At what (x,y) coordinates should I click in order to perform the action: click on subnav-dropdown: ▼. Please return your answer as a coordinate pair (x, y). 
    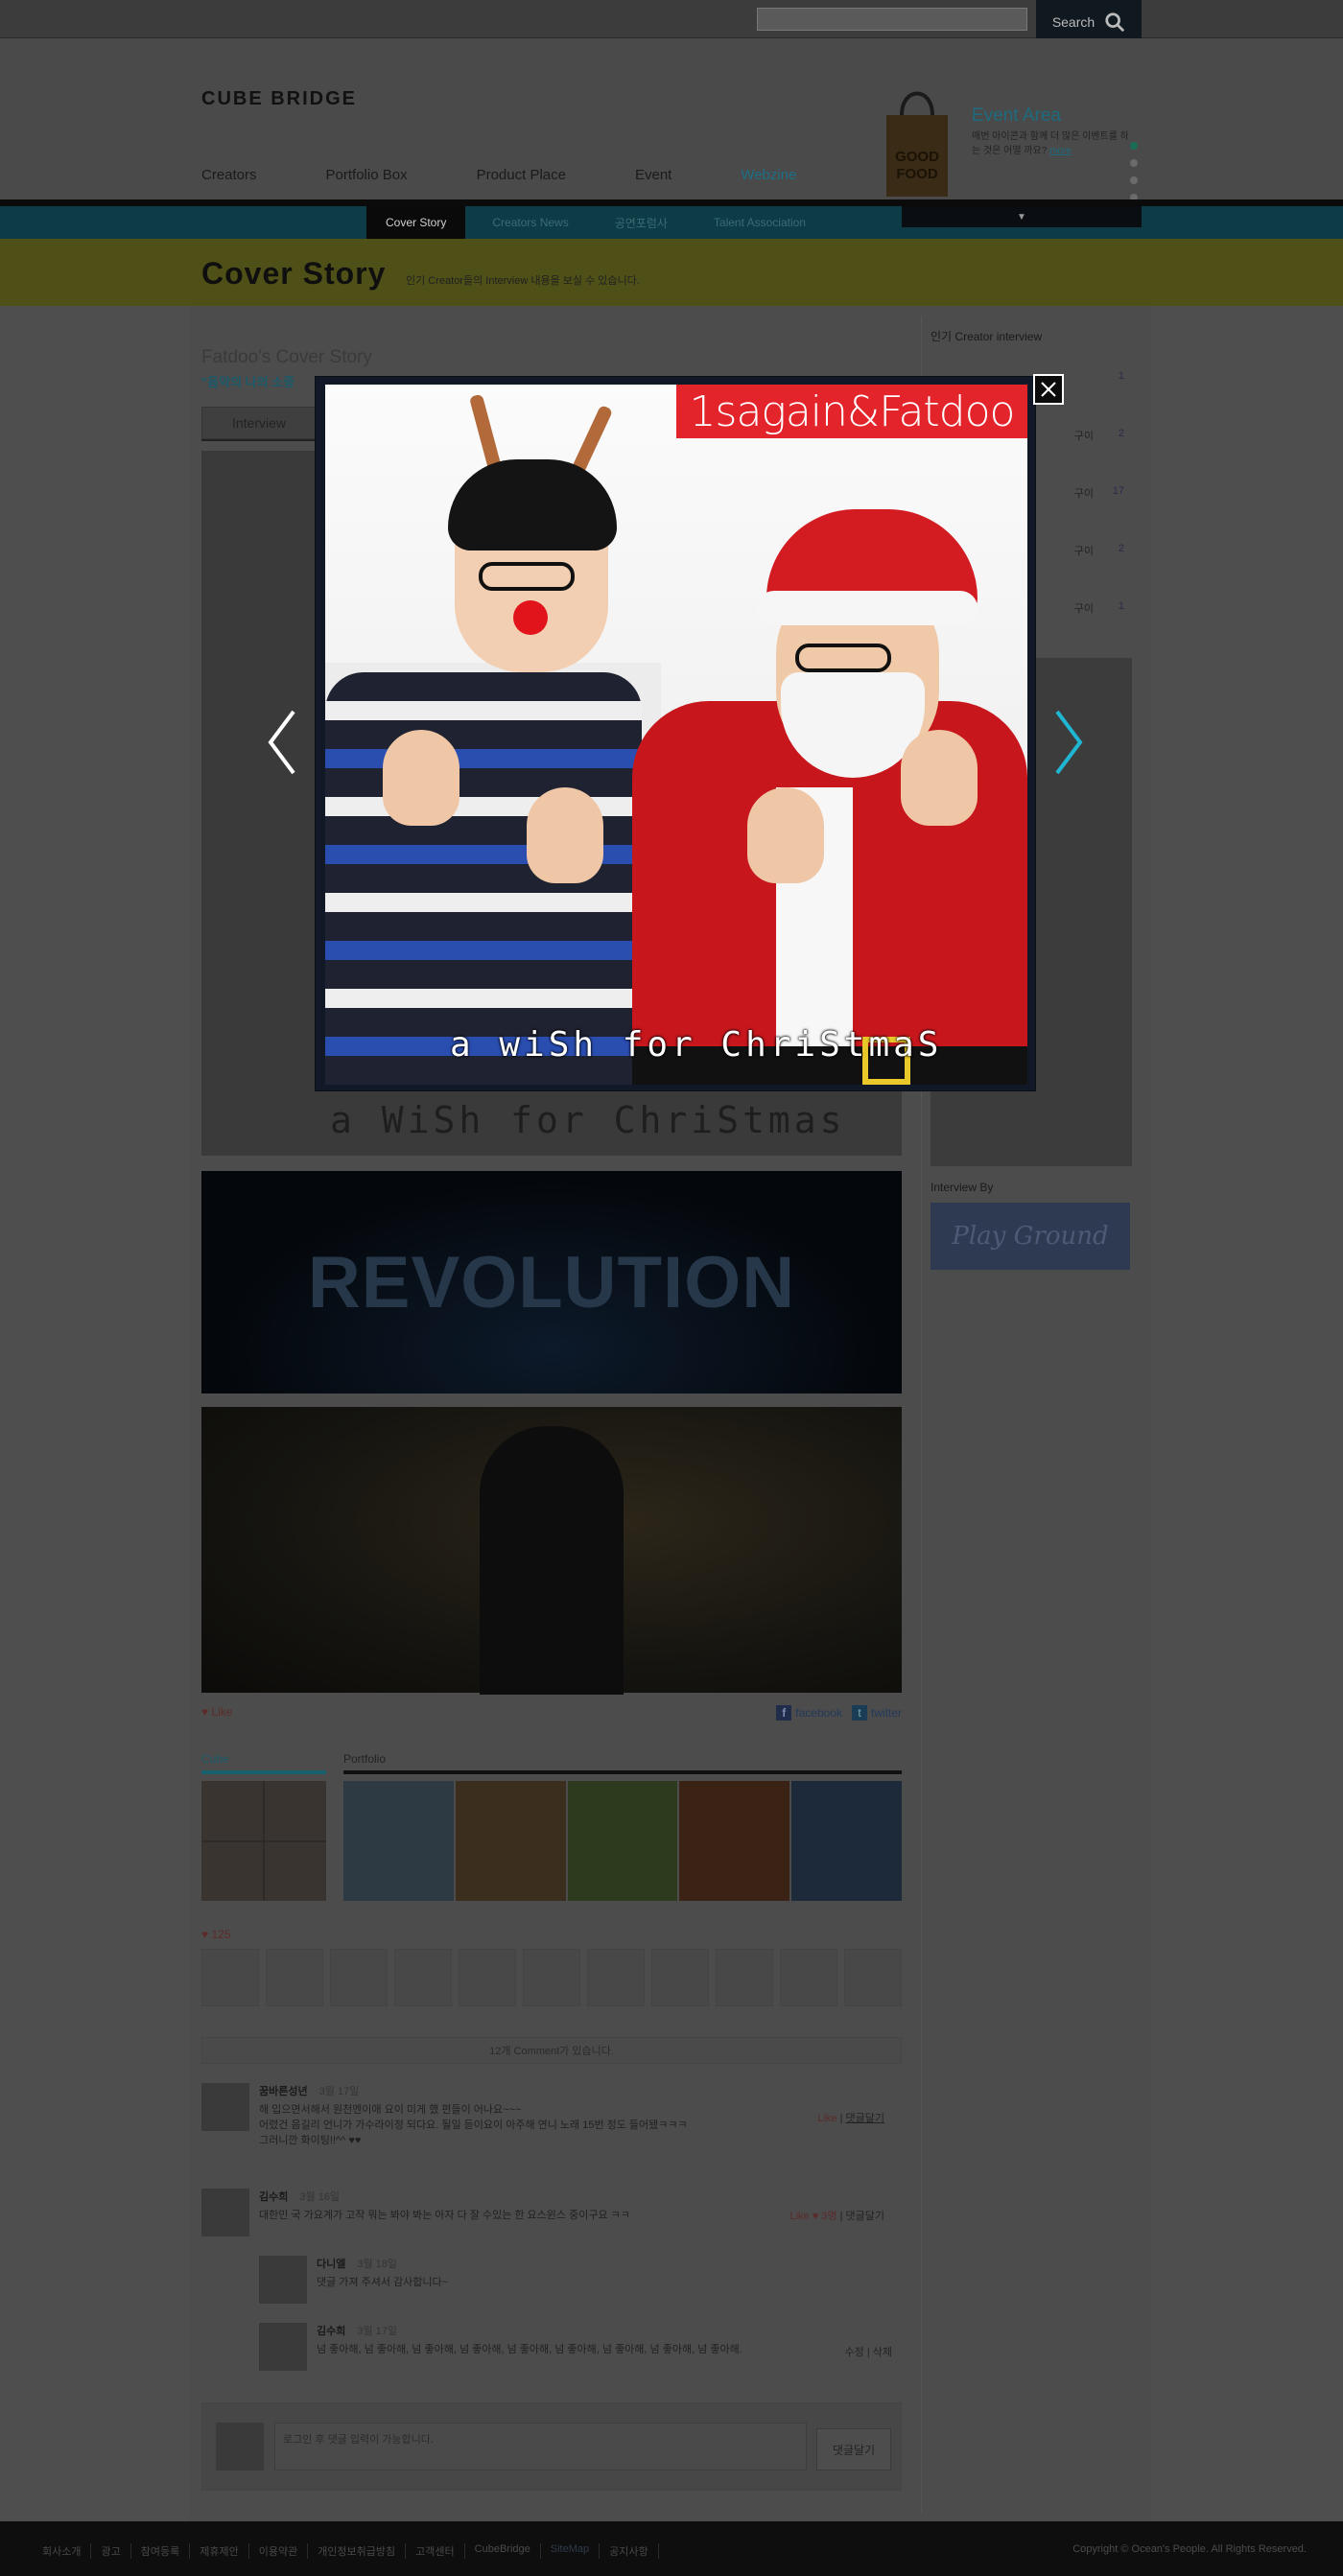
    Looking at the image, I should click on (1022, 216).